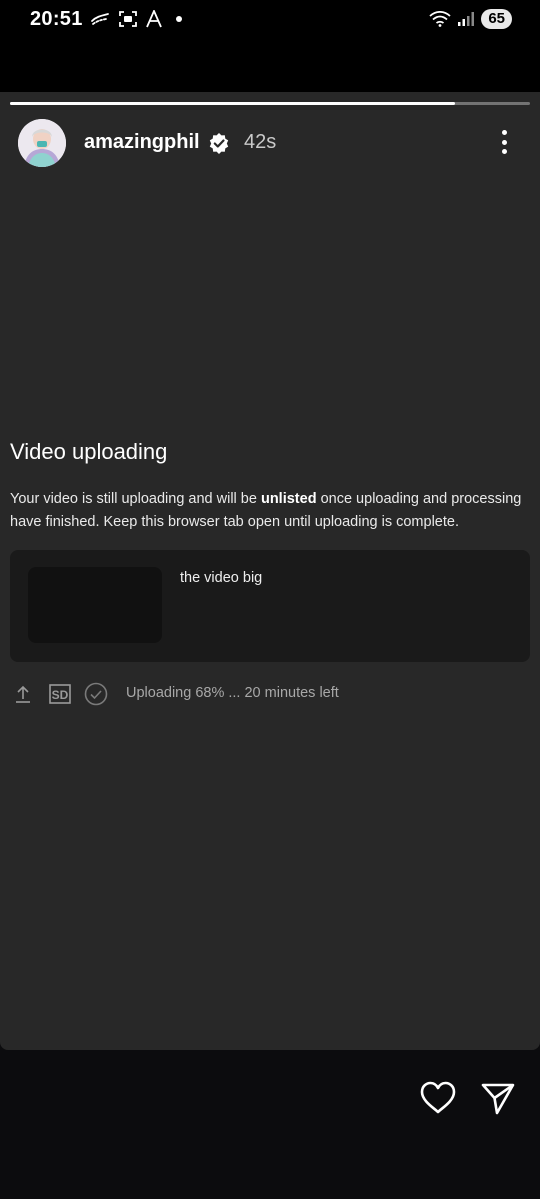 The height and width of the screenshot is (1199, 540). What do you see at coordinates (270, 606) in the screenshot?
I see `video-card: the video big` at bounding box center [270, 606].